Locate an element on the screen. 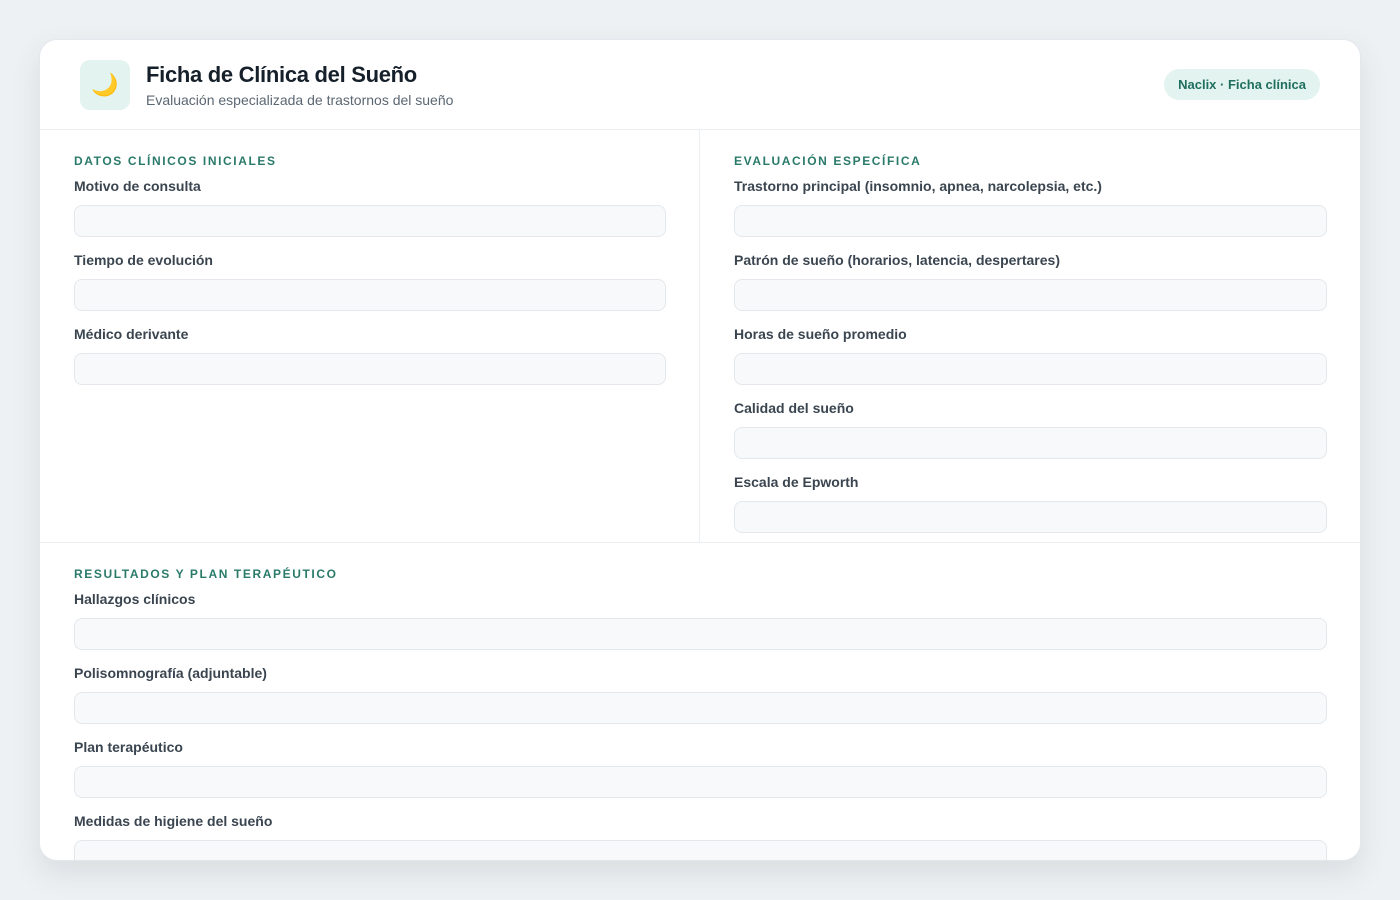  motivo-consulta-input is located at coordinates (370, 221).